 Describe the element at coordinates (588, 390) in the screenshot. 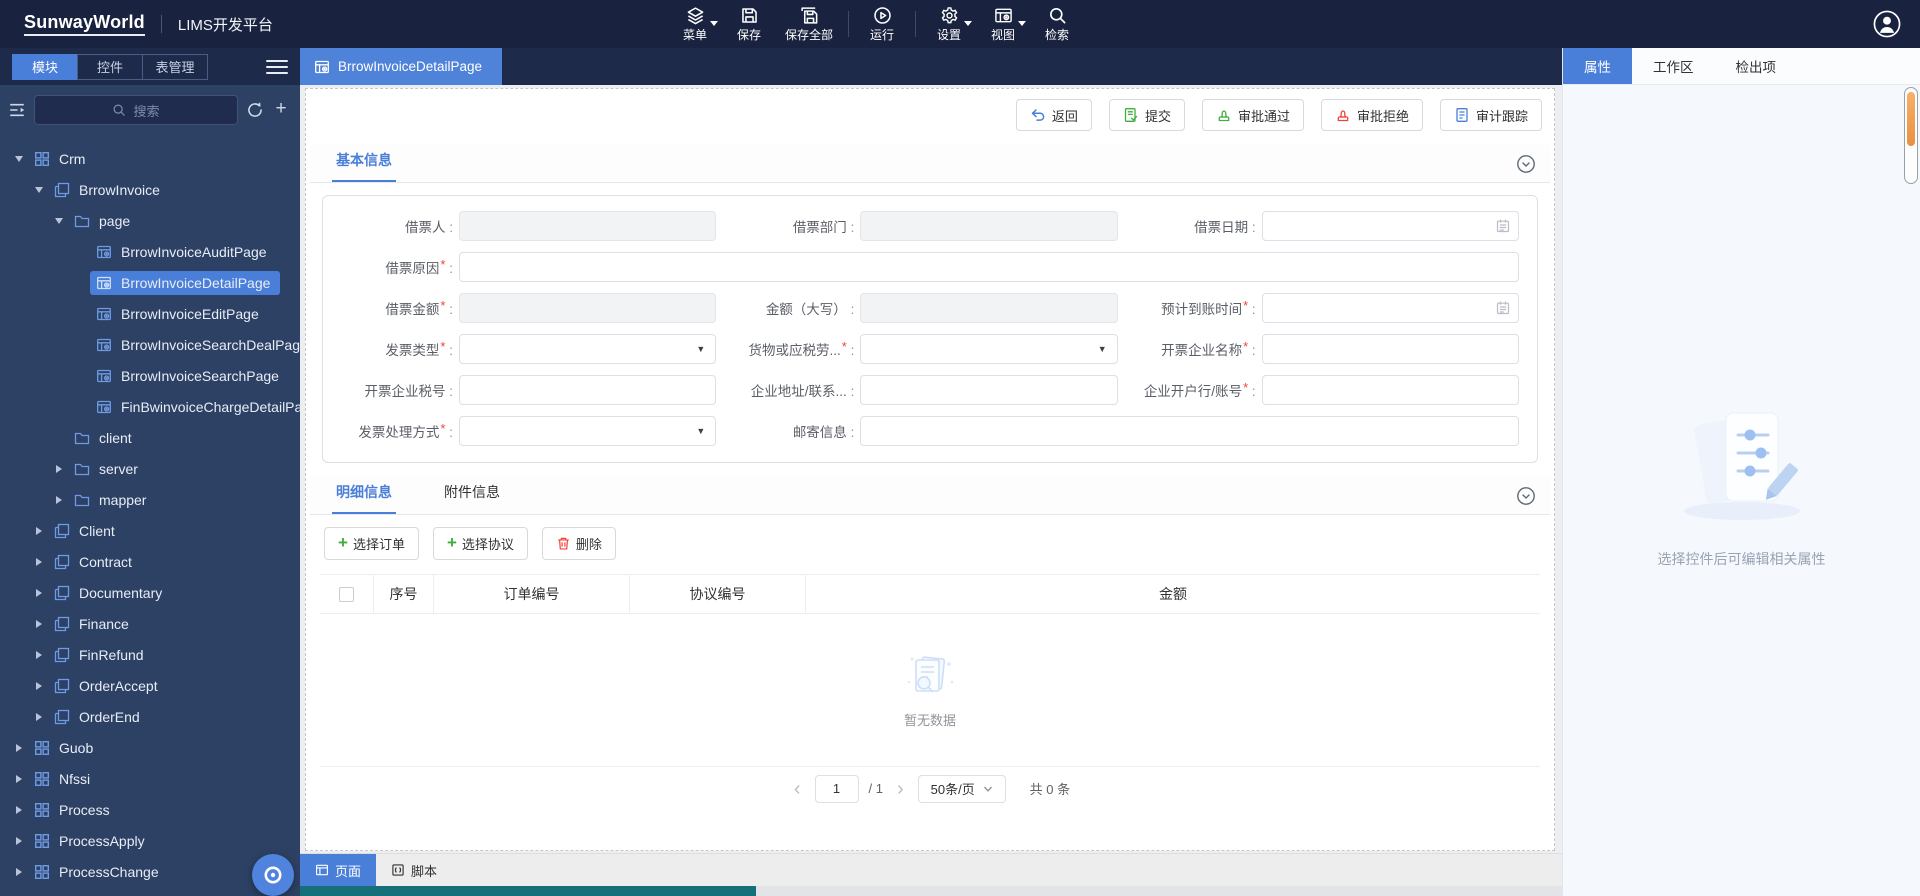

I see `company-tax-no-input` at that location.